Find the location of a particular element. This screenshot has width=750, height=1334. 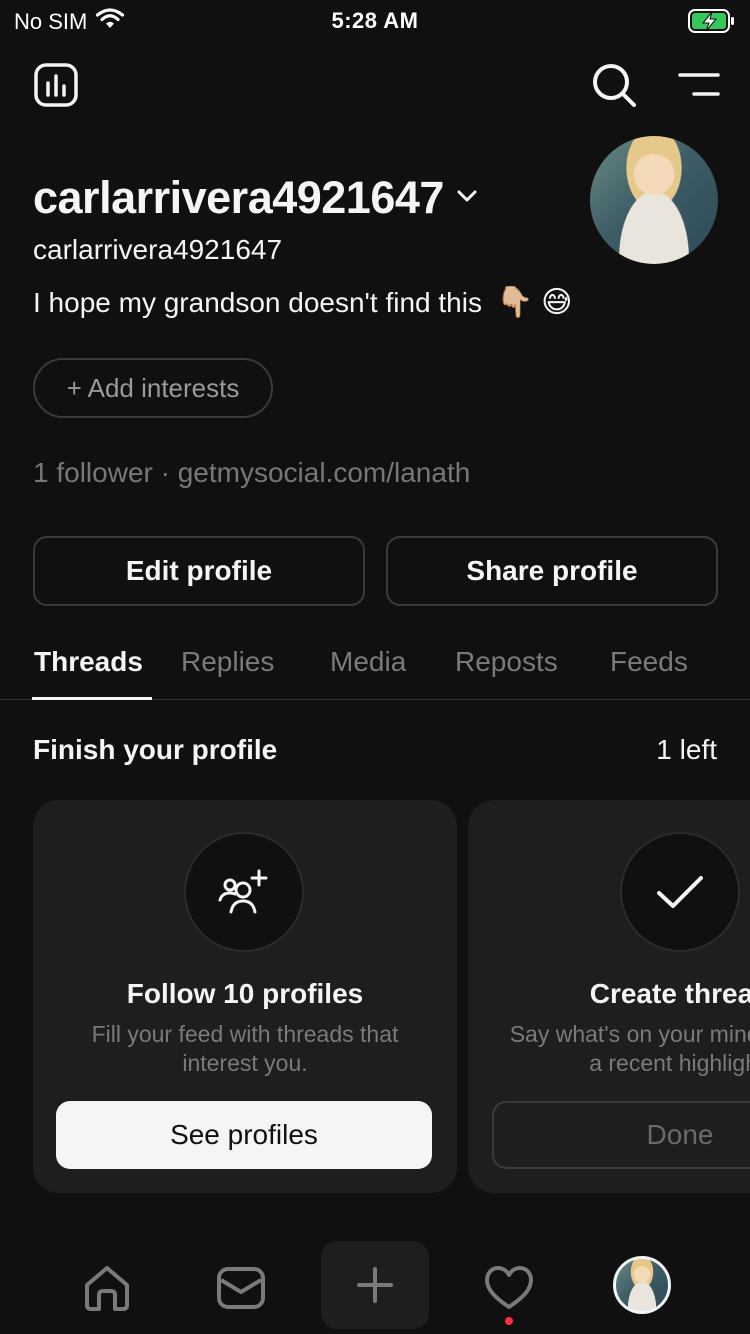

add-interests-button: + Add interests is located at coordinates (153, 388).